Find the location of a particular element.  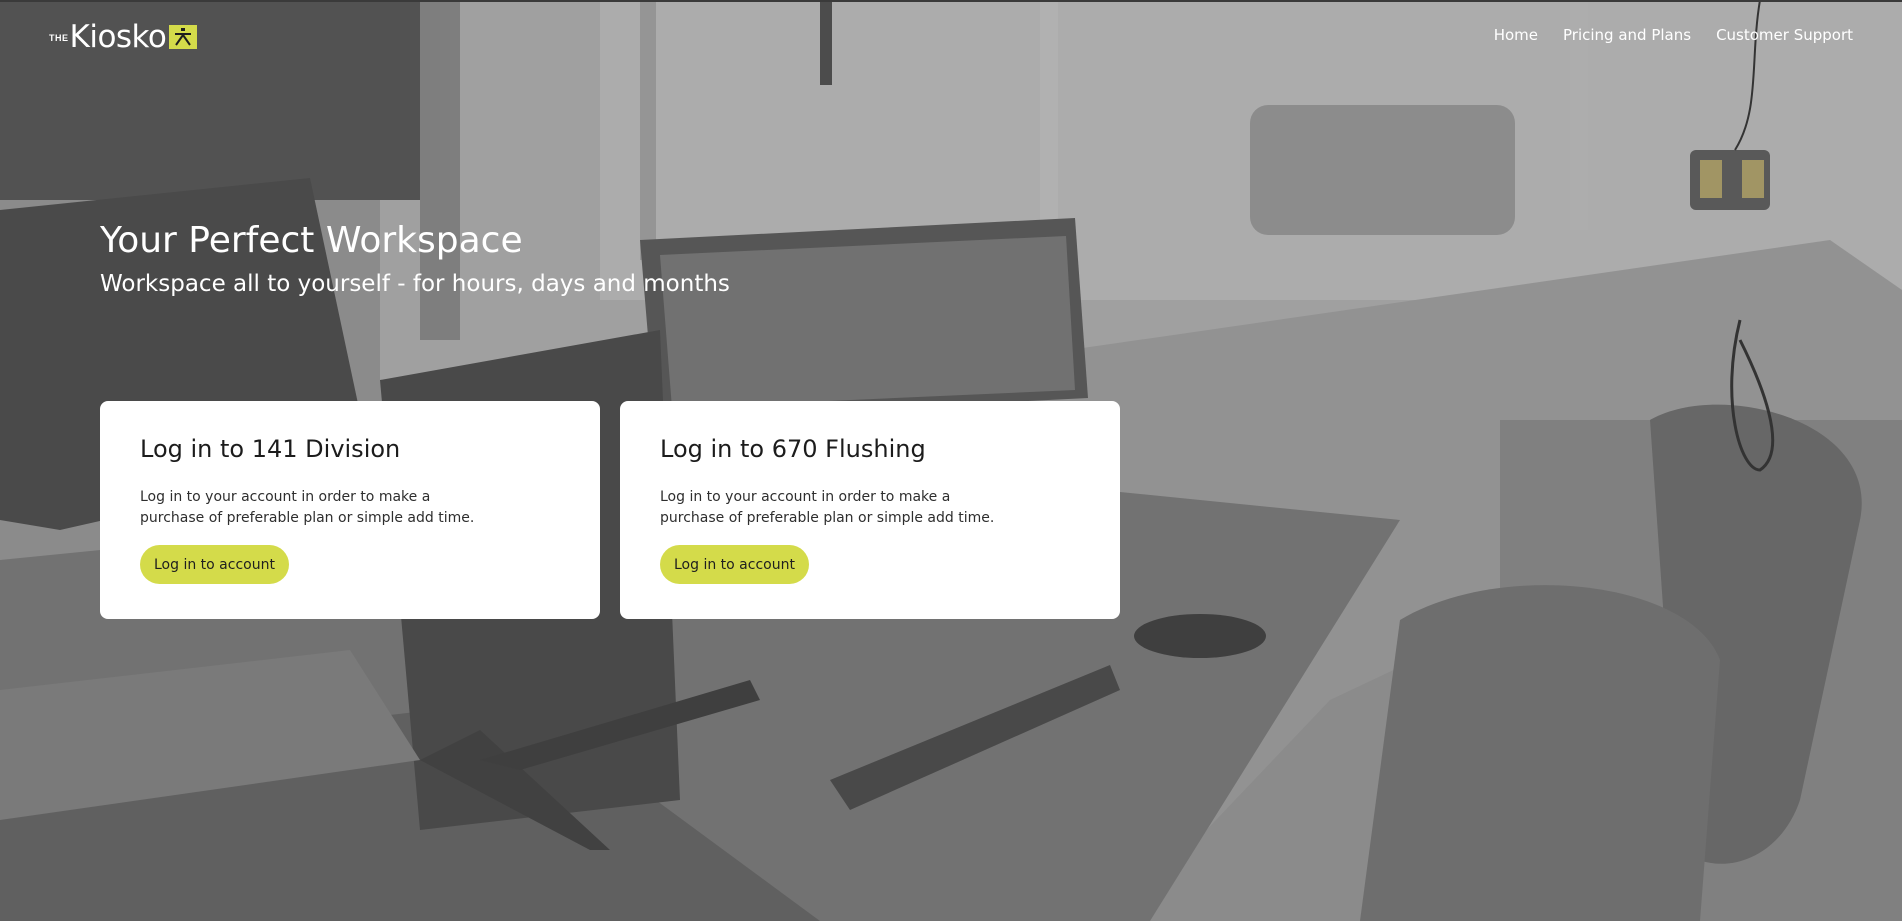

kiosko-logo: THE Kiosko is located at coordinates (123, 36).